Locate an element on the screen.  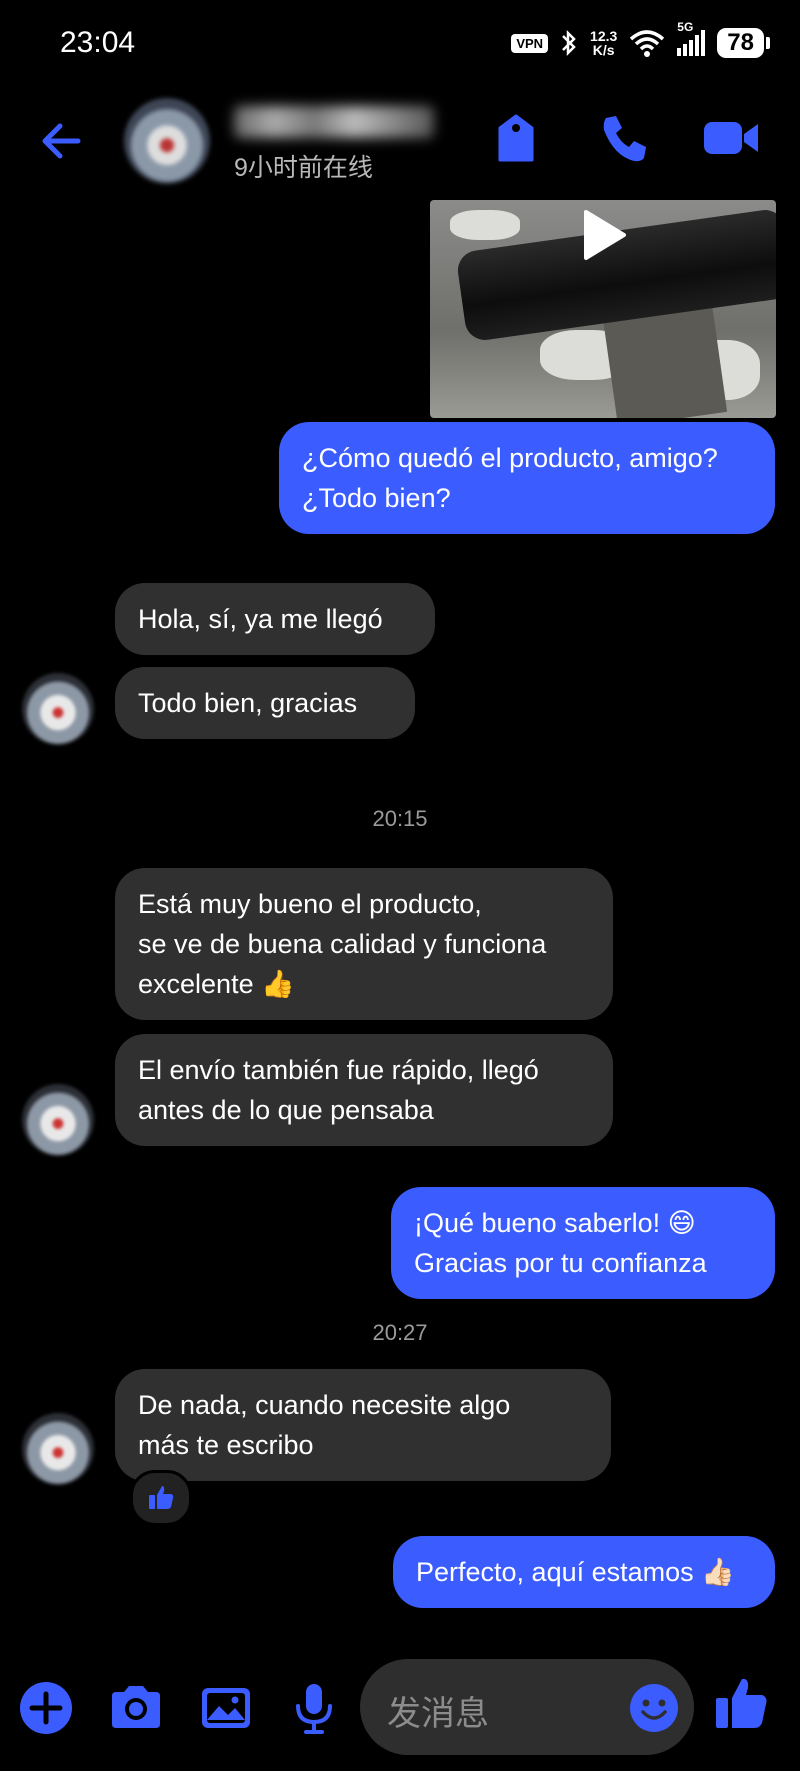
timestamp: 20:15 is located at coordinates (400, 818).